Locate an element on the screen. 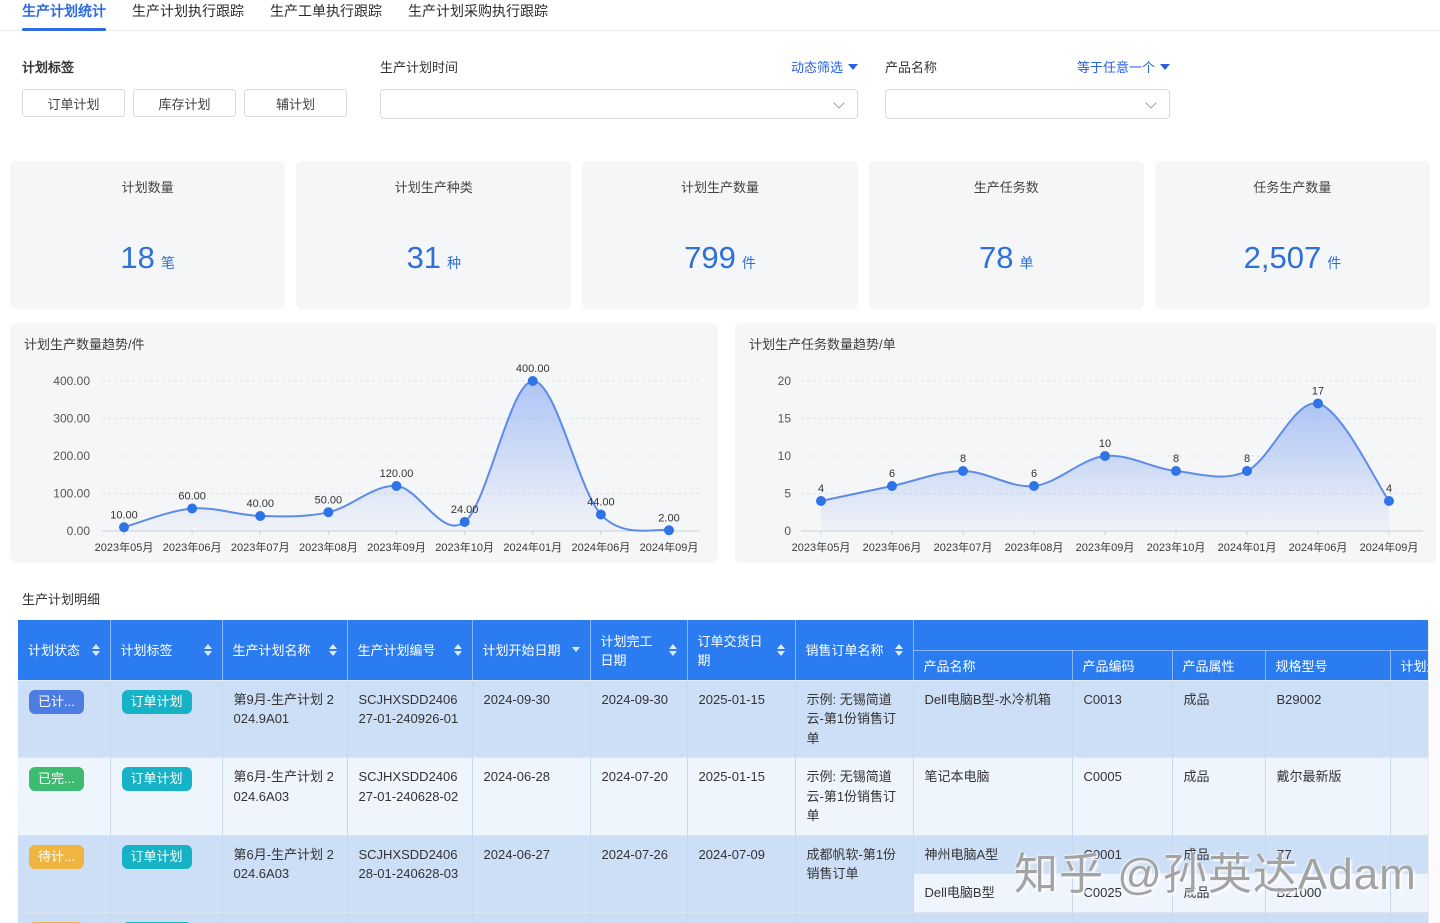 This screenshot has height=923, width=1440. tag-filter-stock-plan-button: 库存计划 is located at coordinates (184, 103).